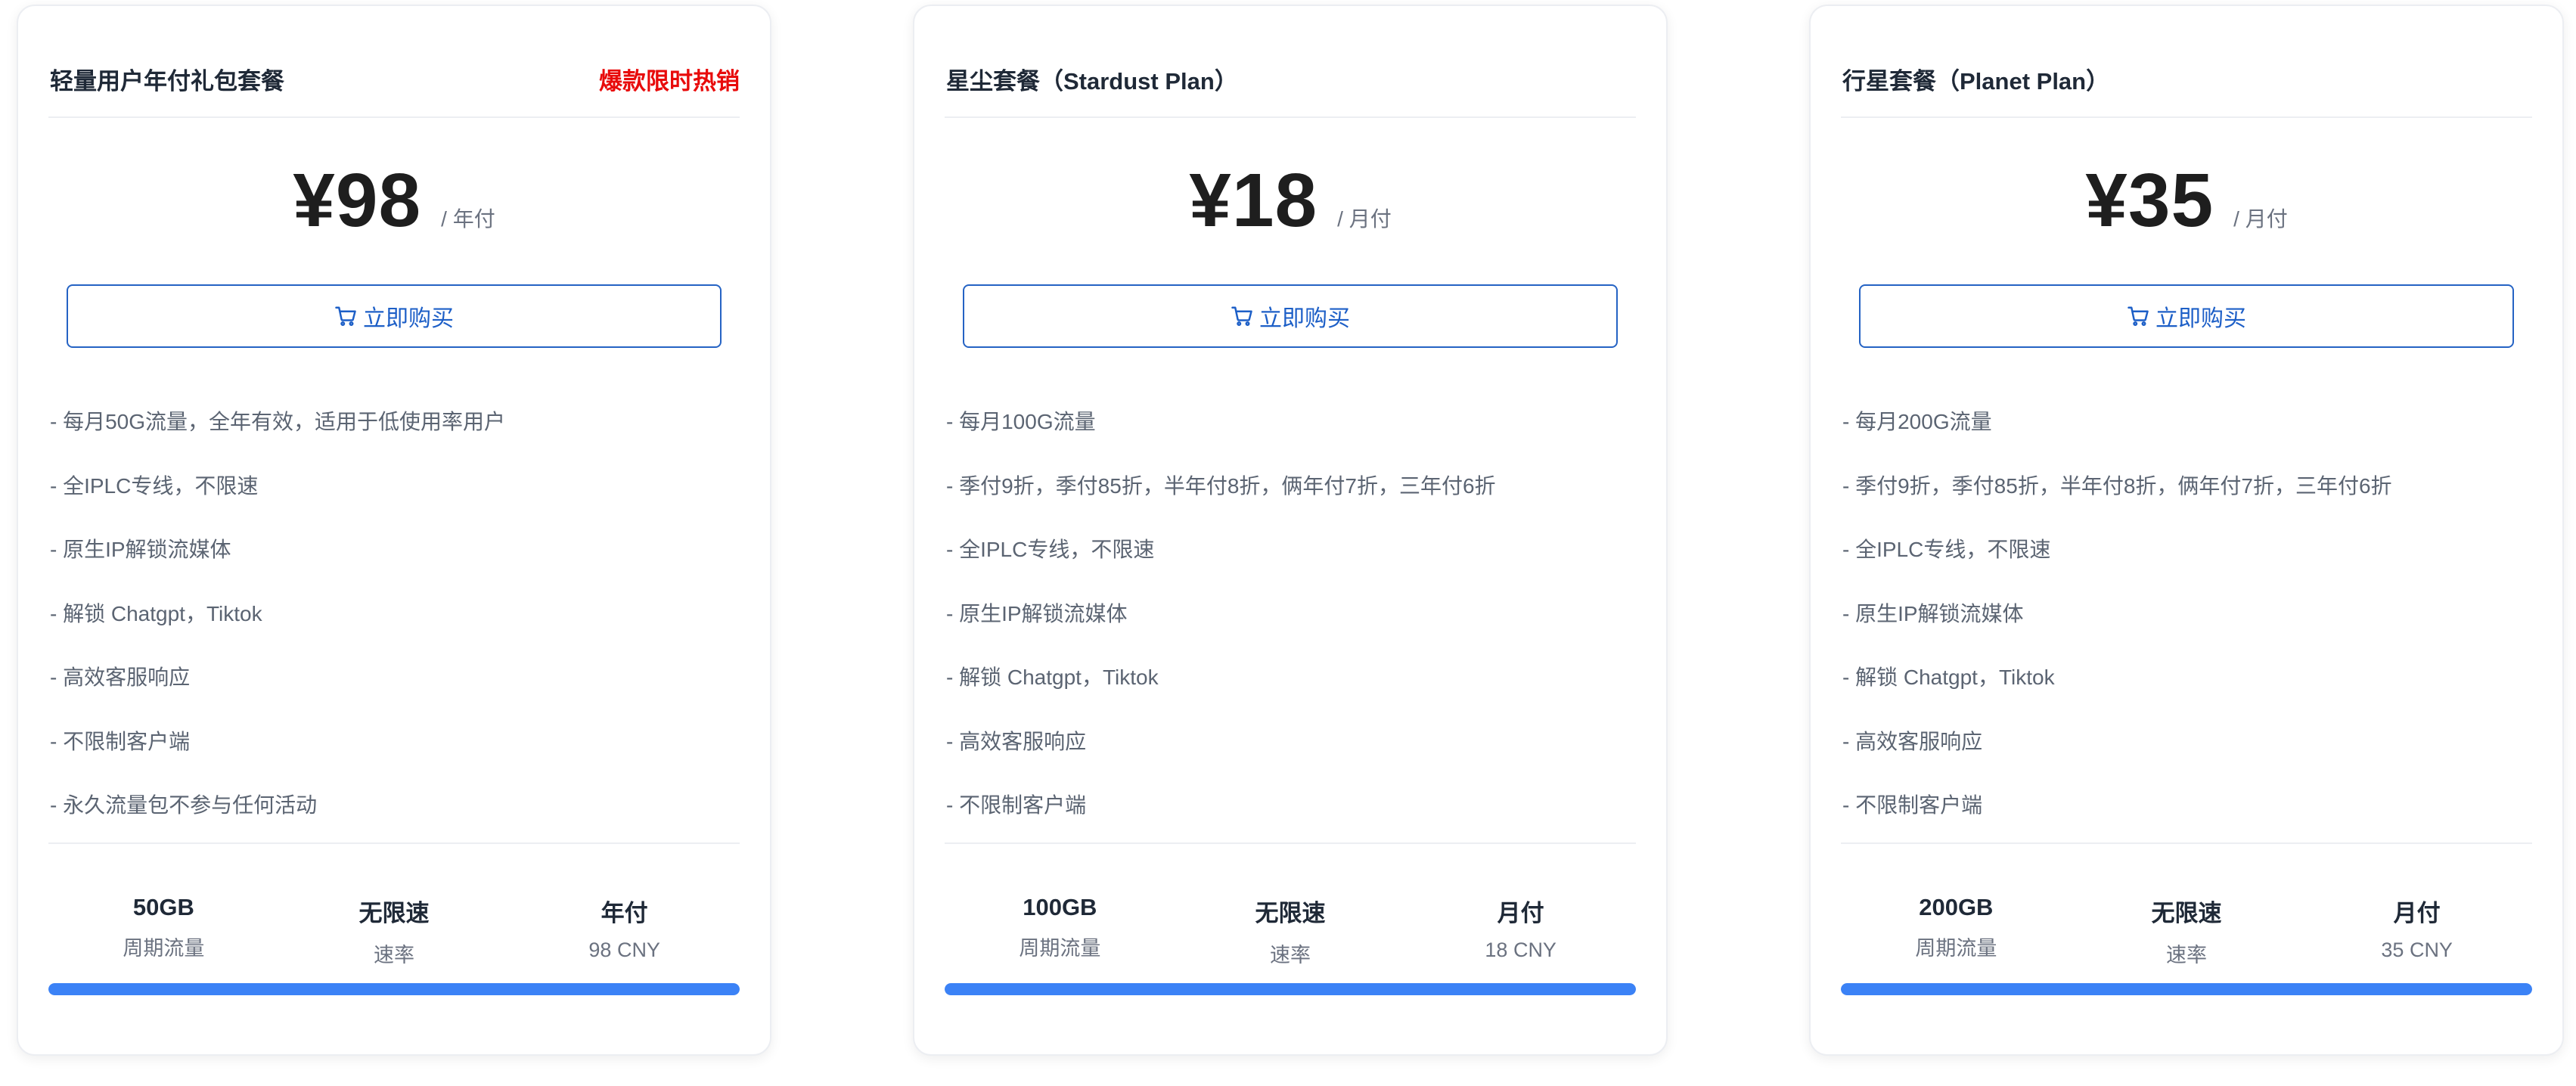  I want to click on plan-feature-item: - 不限制客户端, so click(120, 741).